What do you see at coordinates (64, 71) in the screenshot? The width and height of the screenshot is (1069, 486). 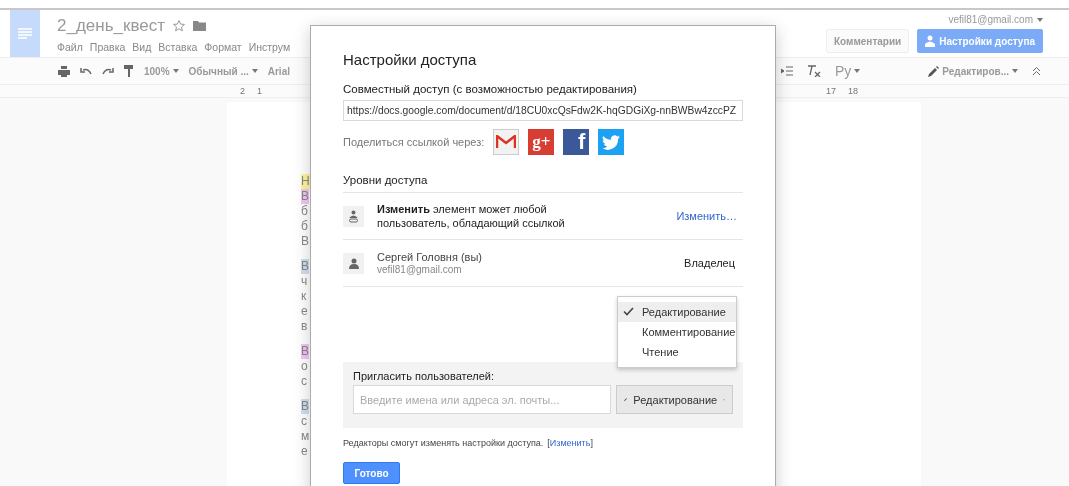 I see `print-icon` at bounding box center [64, 71].